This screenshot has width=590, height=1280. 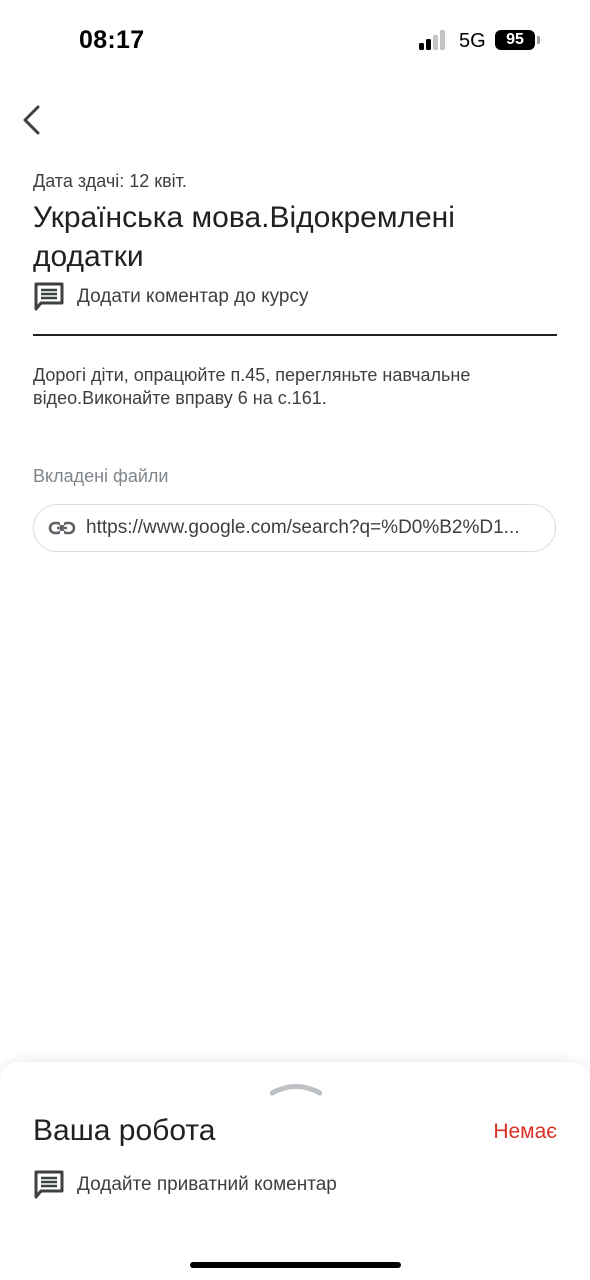 I want to click on battery-icon: 95, so click(x=515, y=40).